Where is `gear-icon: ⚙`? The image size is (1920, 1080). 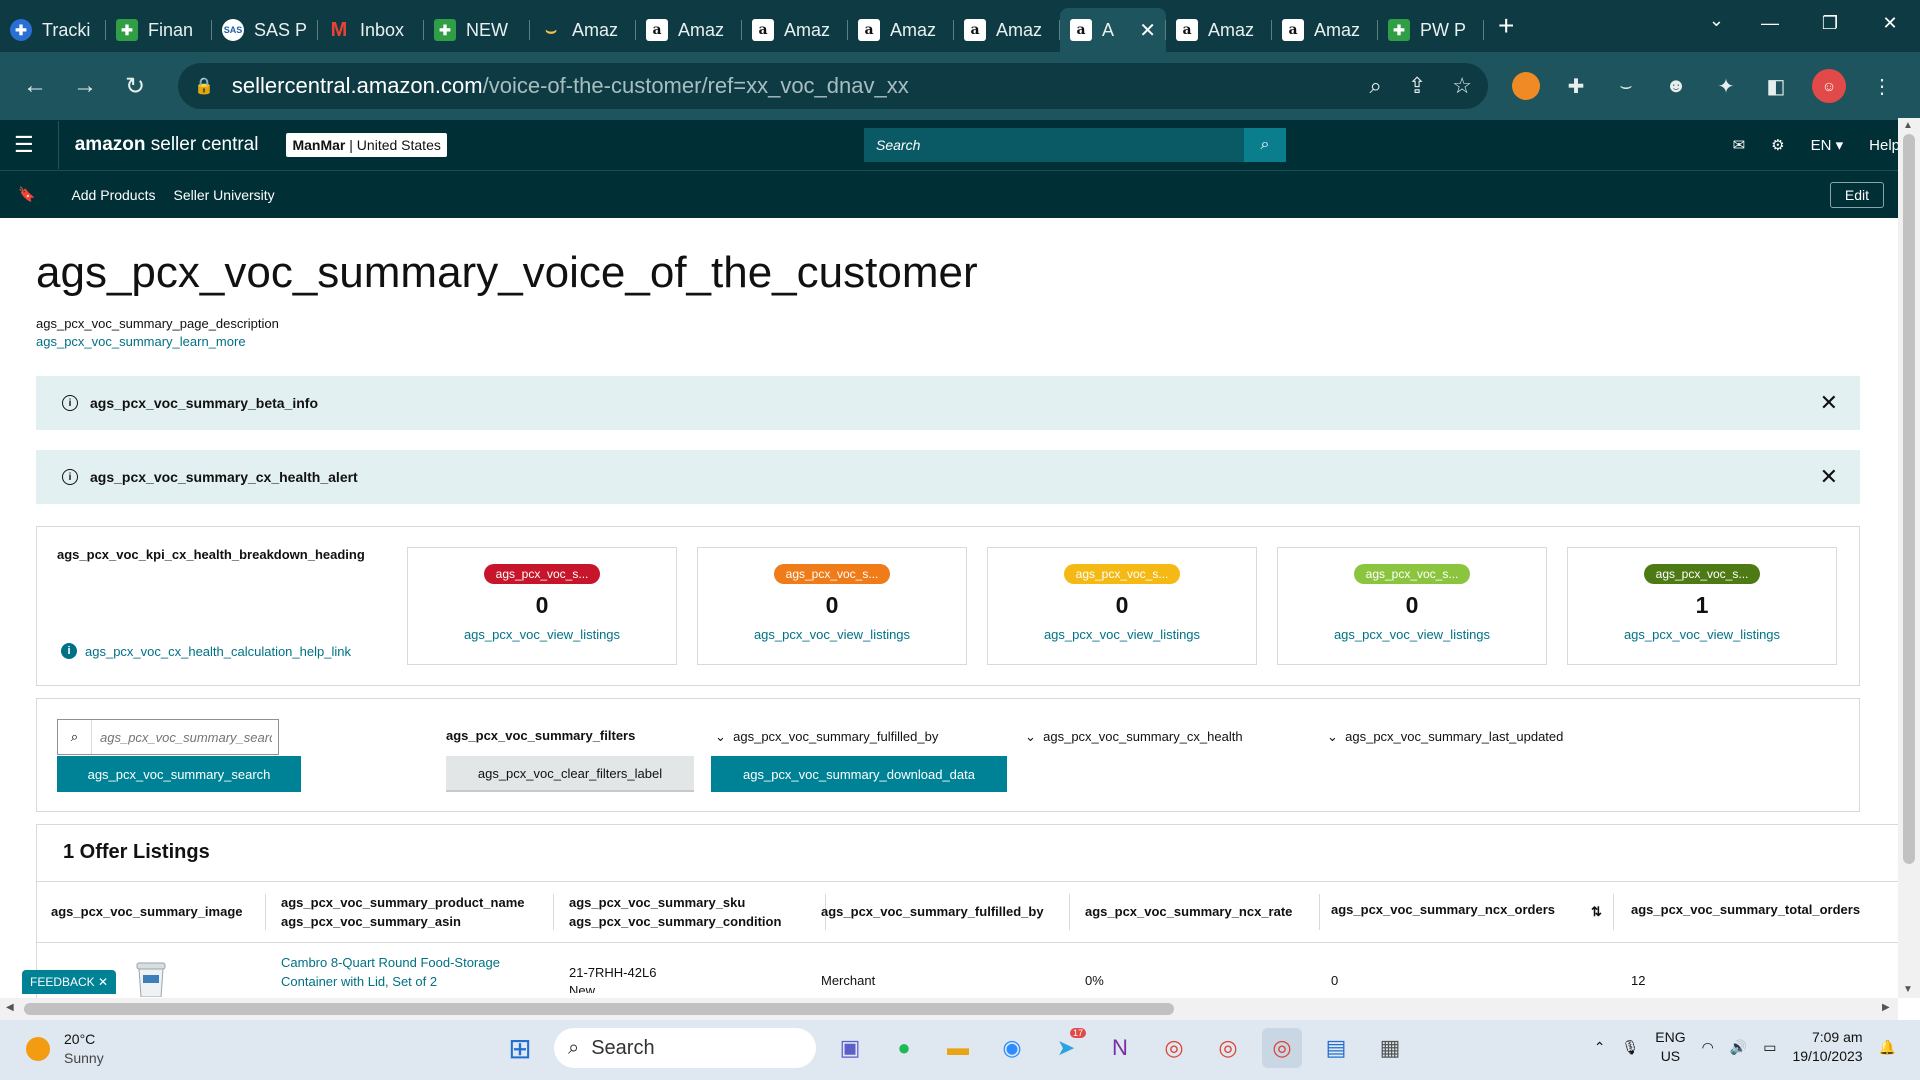
gear-icon: ⚙ is located at coordinates (1777, 145).